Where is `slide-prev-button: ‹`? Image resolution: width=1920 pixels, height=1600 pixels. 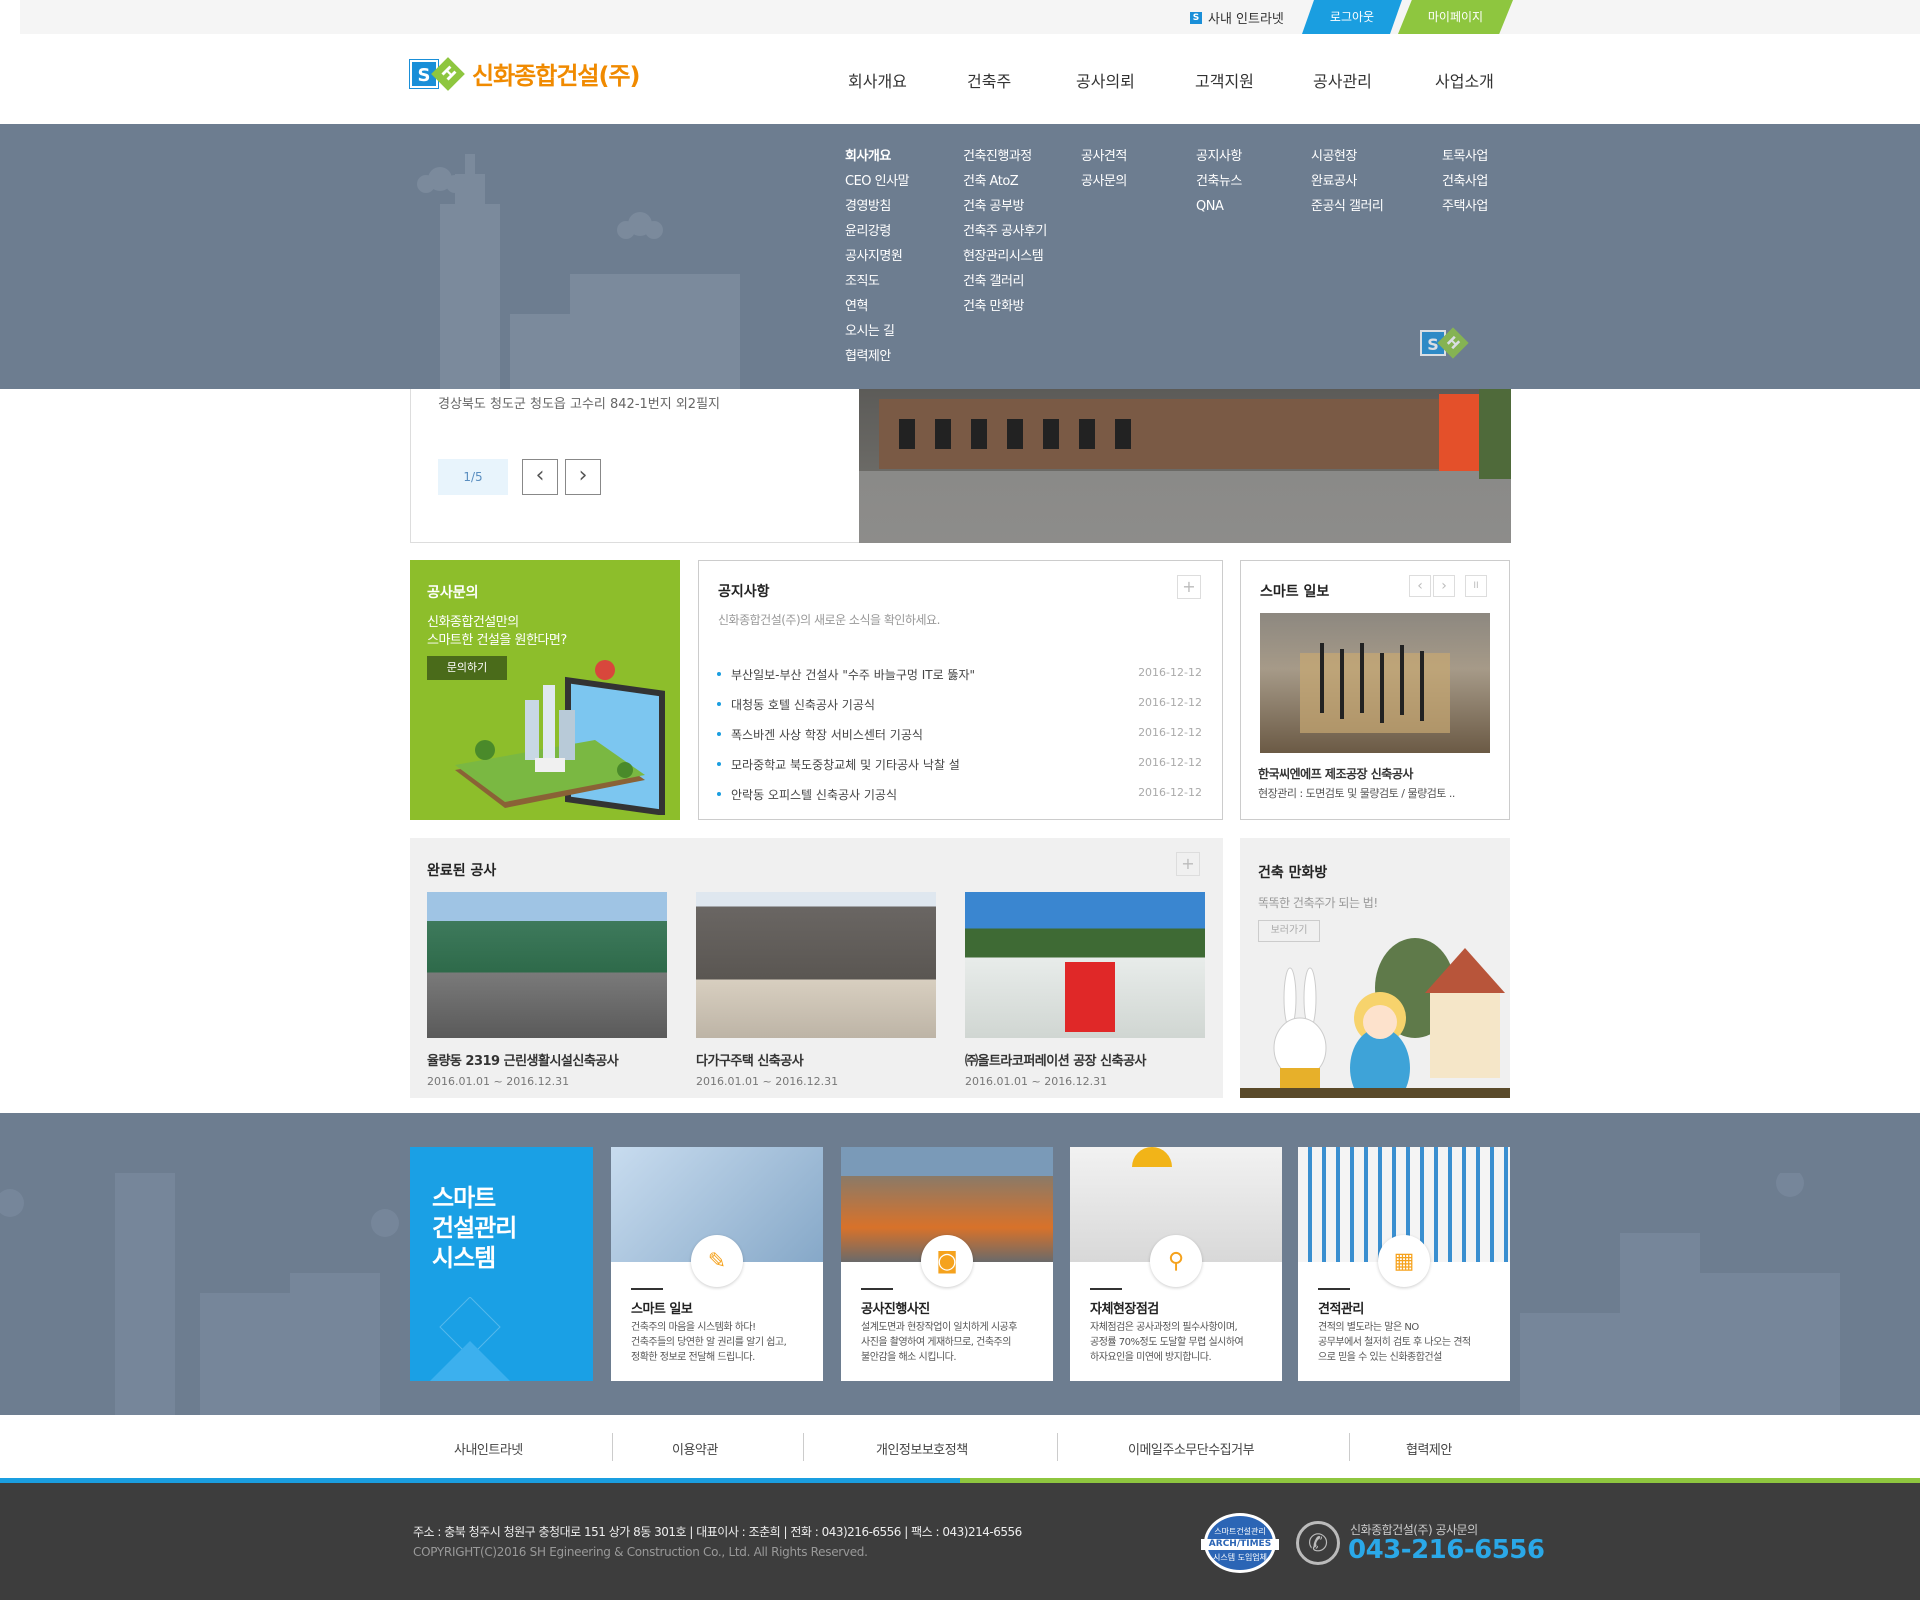 slide-prev-button: ‹ is located at coordinates (540, 477).